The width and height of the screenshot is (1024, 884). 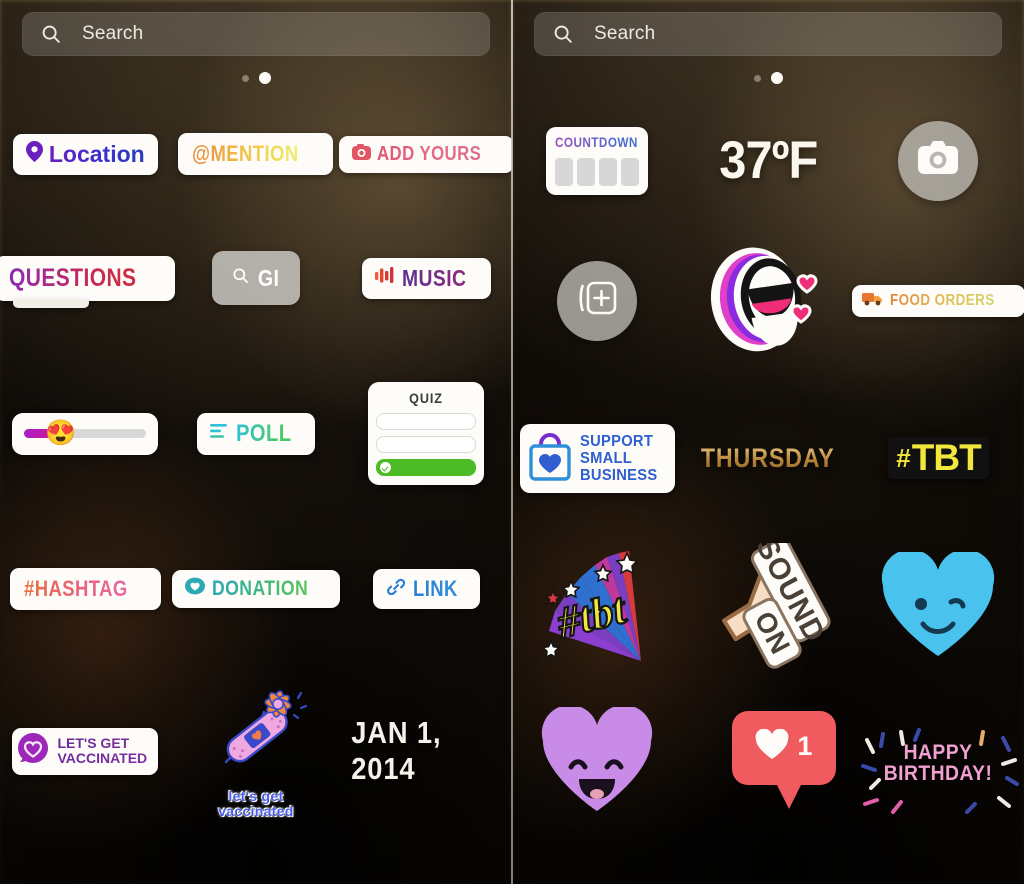 I want to click on support-small-business-sticker: SUPPORT SMALL BUSINESS, so click(x=597, y=458).